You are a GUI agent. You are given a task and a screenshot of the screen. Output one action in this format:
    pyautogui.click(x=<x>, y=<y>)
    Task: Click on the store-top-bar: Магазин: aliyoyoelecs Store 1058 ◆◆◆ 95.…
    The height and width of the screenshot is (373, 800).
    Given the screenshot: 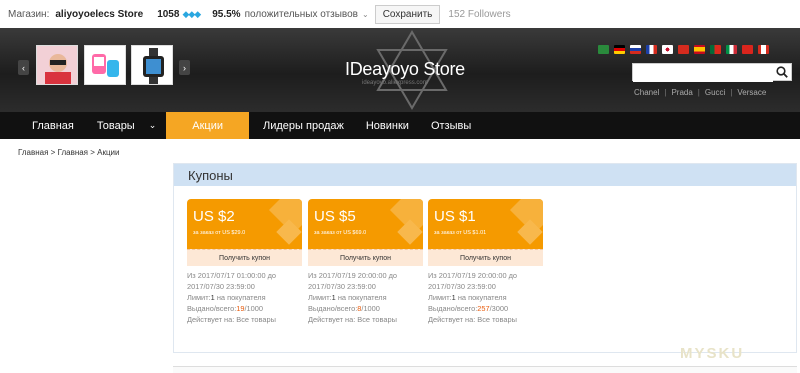 What is the action you would take?
    pyautogui.click(x=400, y=14)
    